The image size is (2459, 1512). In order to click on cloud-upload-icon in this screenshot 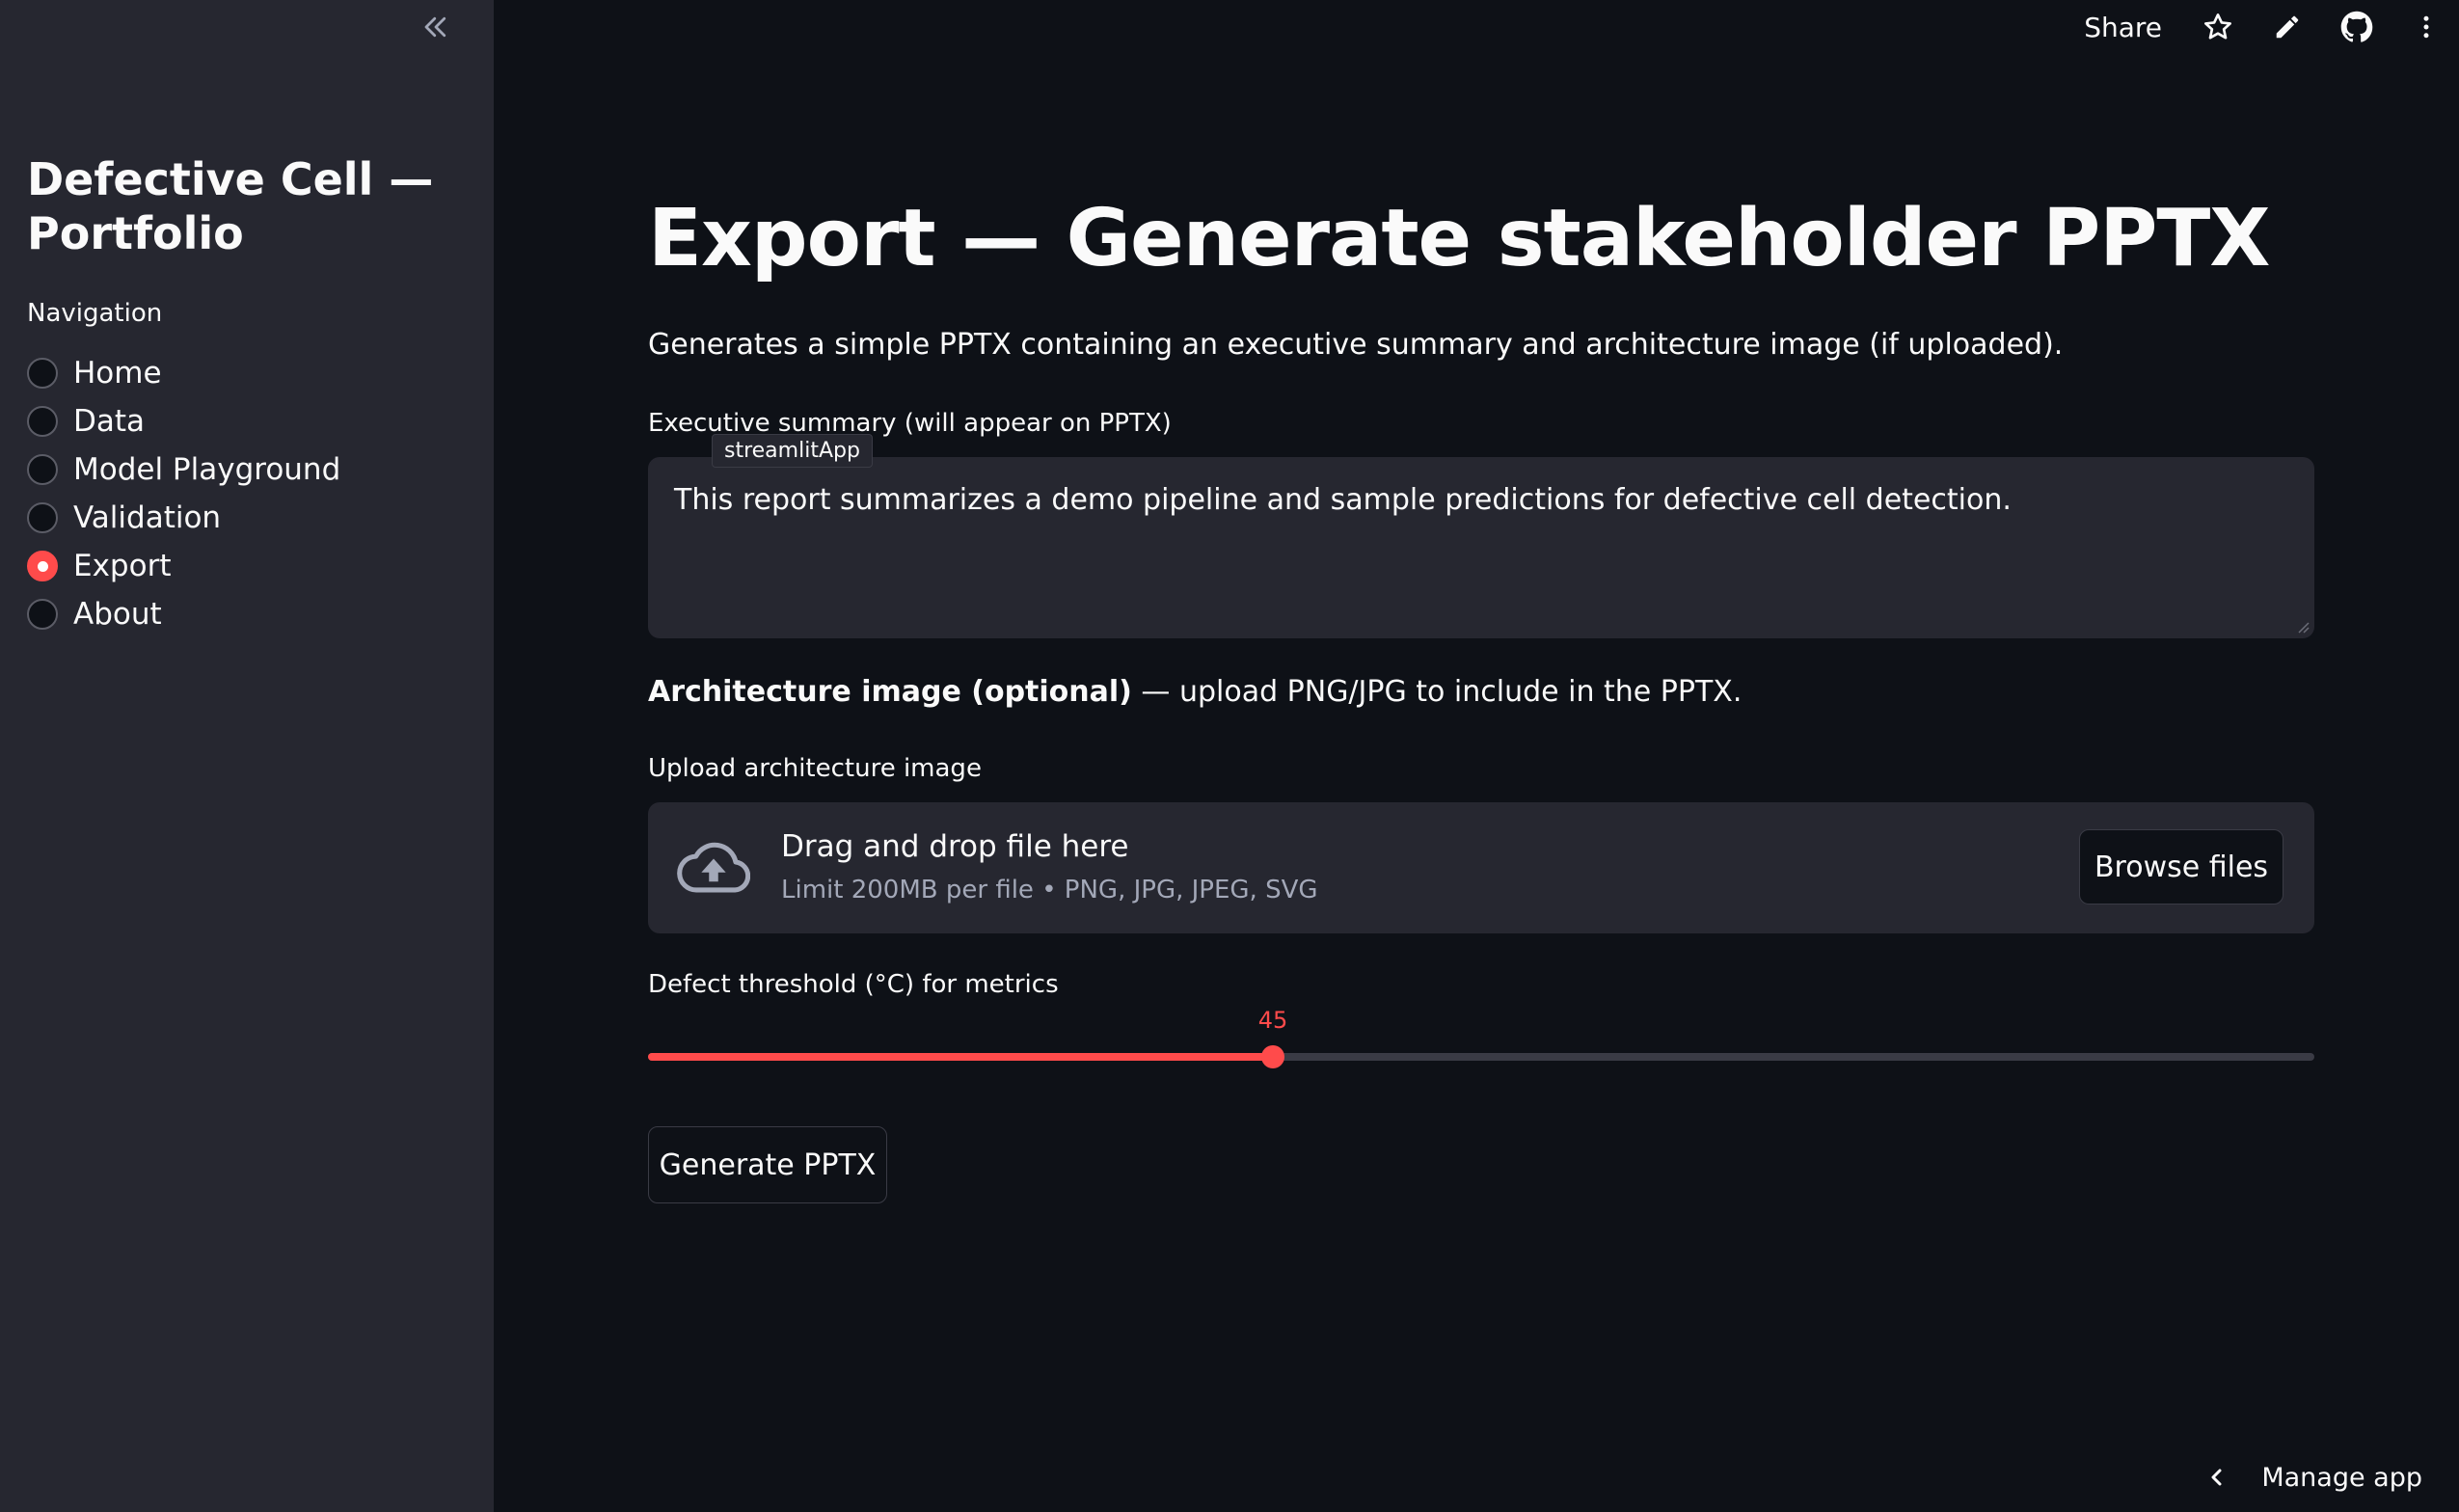, I will do `click(714, 867)`.